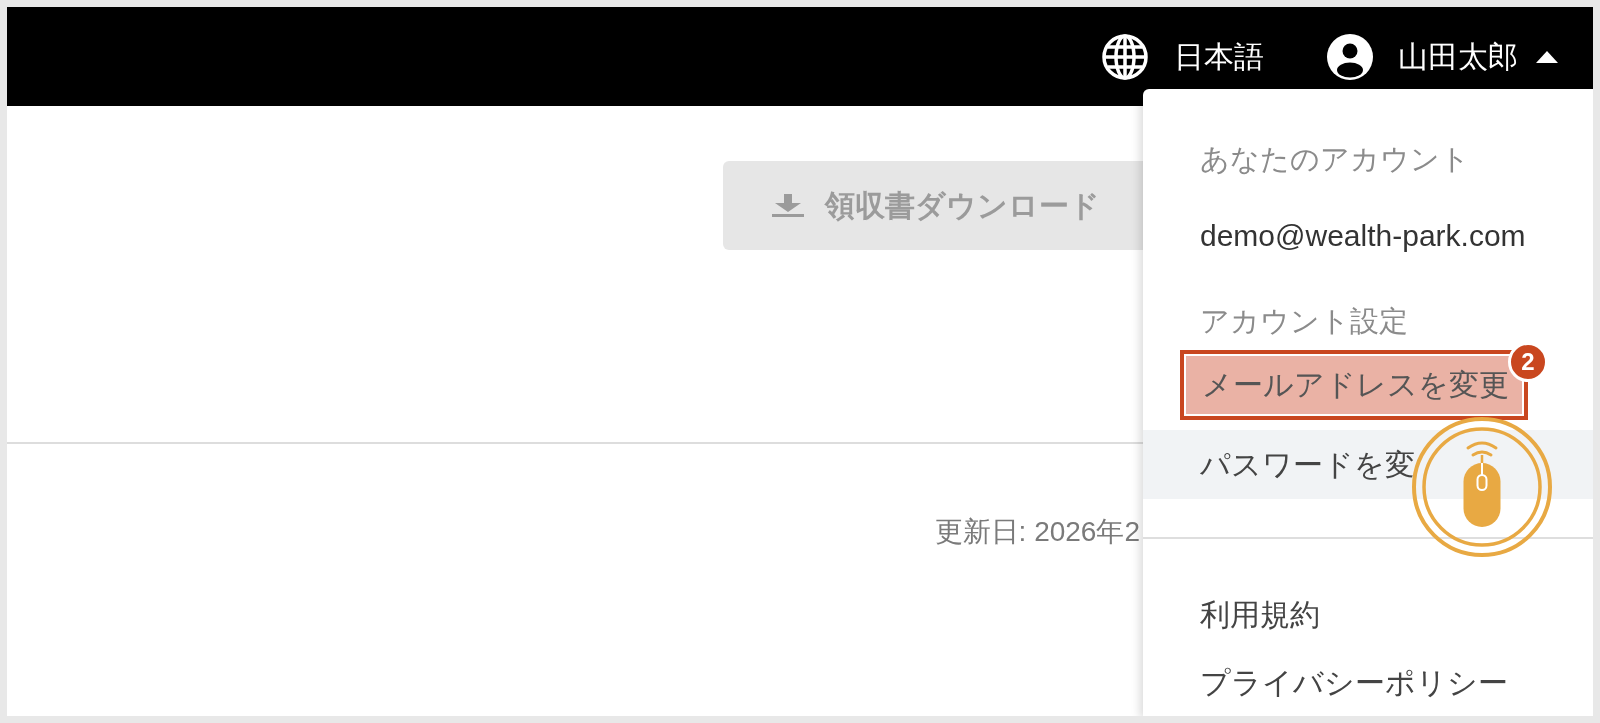 Image resolution: width=1600 pixels, height=723 pixels. Describe the element at coordinates (1335, 160) in the screenshot. I see `menu-section-heading: あなたのアカウント` at that location.